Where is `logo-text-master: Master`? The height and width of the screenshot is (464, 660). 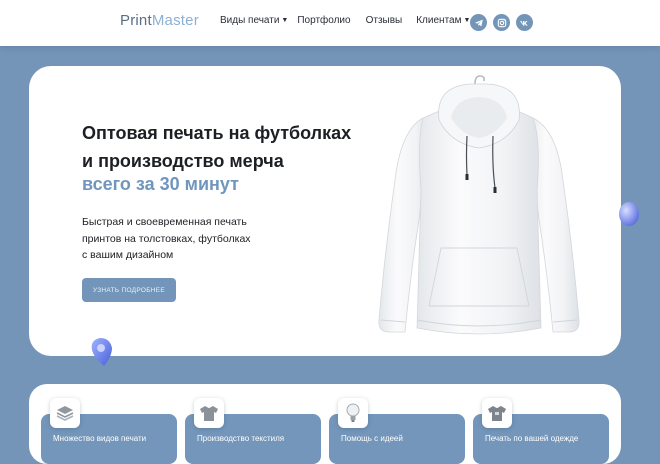
logo-text-master: Master is located at coordinates (175, 20).